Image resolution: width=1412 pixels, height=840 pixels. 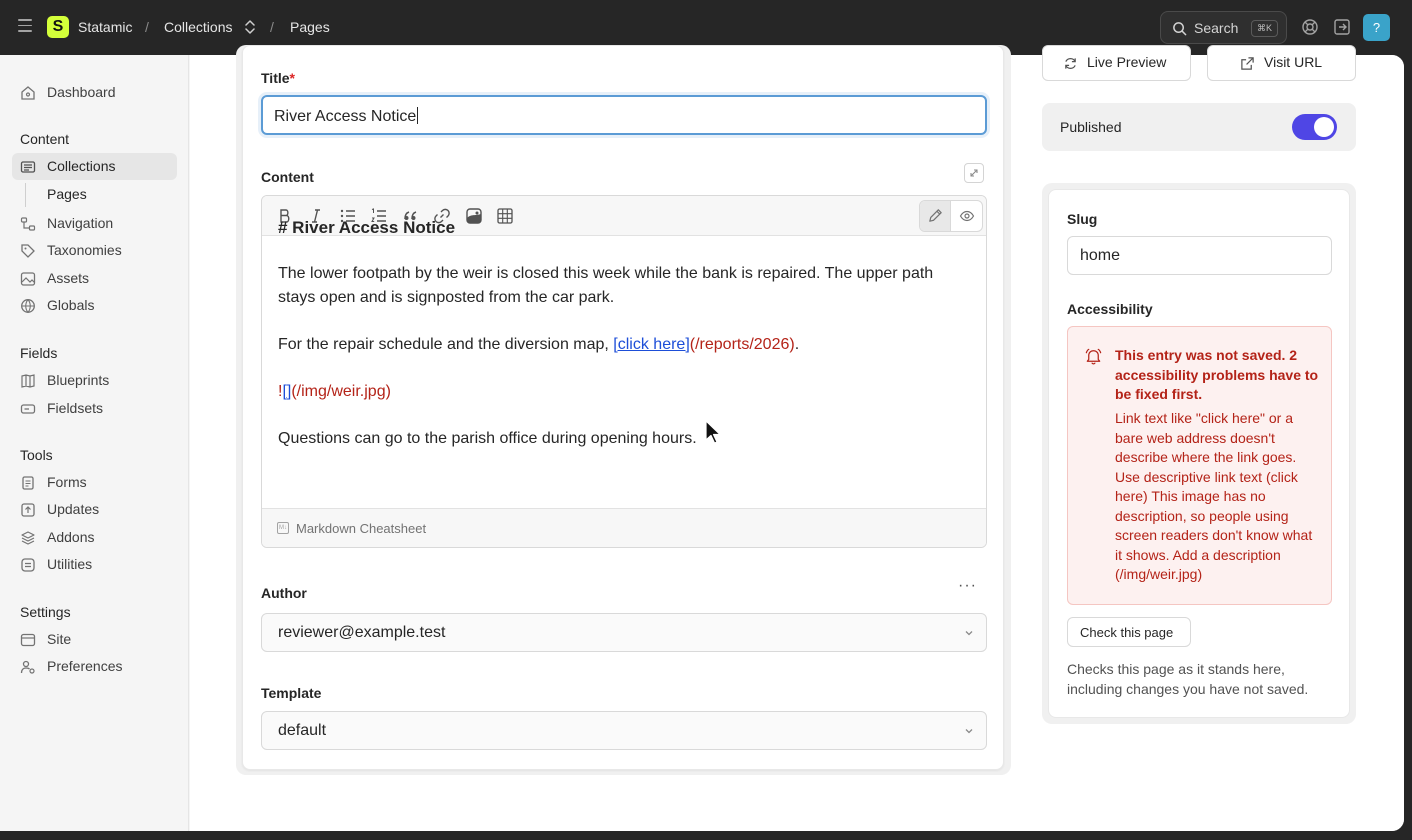 I want to click on author-label: Author, so click(x=284, y=593).